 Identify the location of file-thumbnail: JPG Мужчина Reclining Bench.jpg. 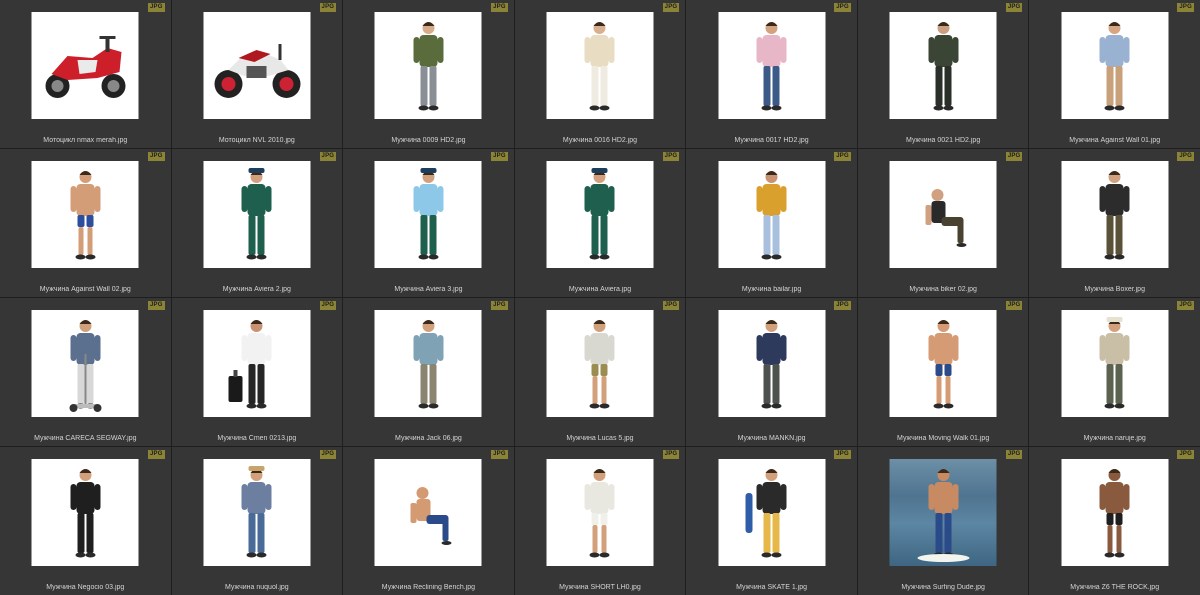
(428, 521).